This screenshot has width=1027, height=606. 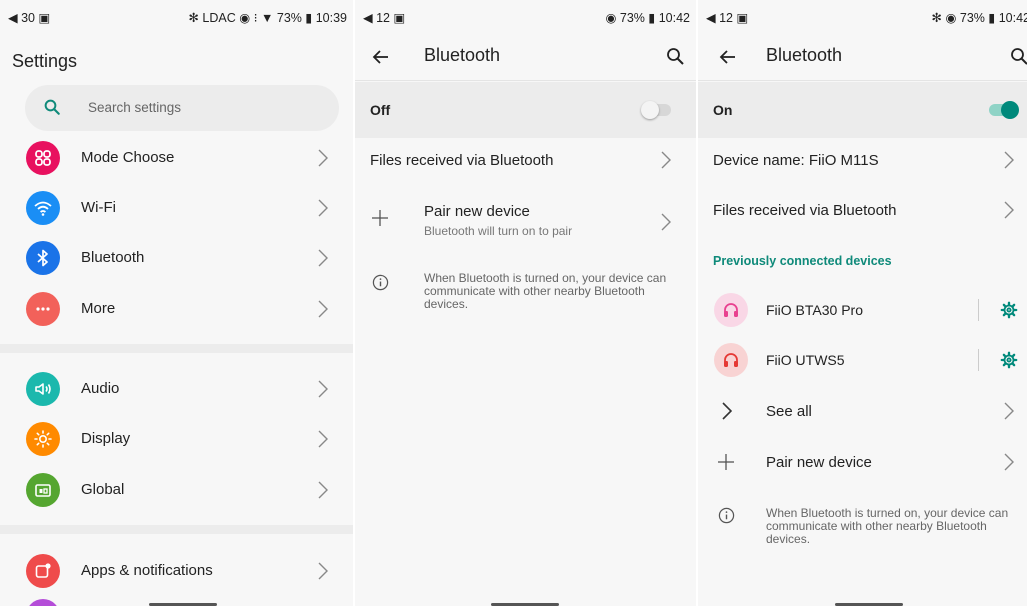 I want to click on settings-item-bluetooth: Bluetooth, so click(x=176, y=258).